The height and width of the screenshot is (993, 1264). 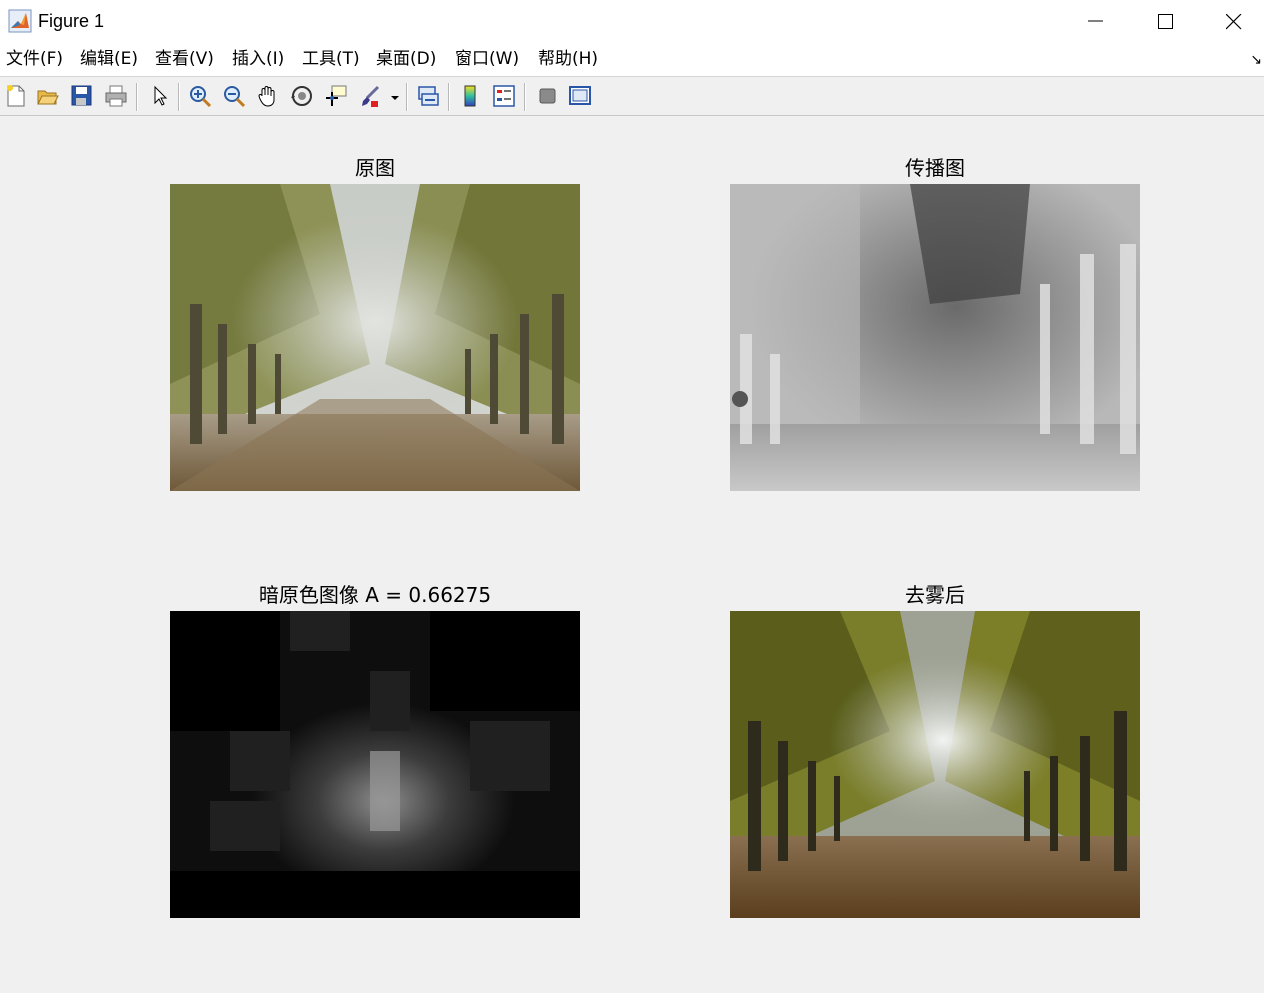 I want to click on menu-edit: 编辑(E), so click(x=109, y=59).